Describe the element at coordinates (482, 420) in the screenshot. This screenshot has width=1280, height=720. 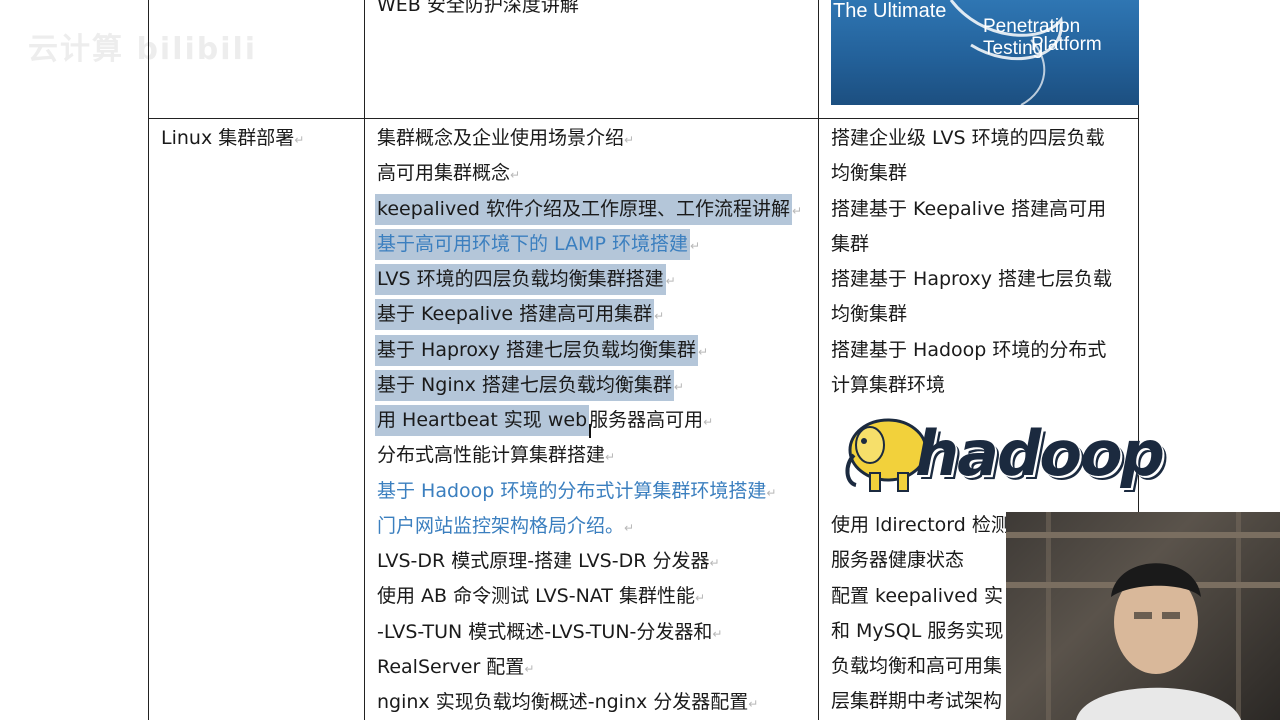
I see `topic-text-highlighted: 用 Heartbeat 实现 web` at that location.